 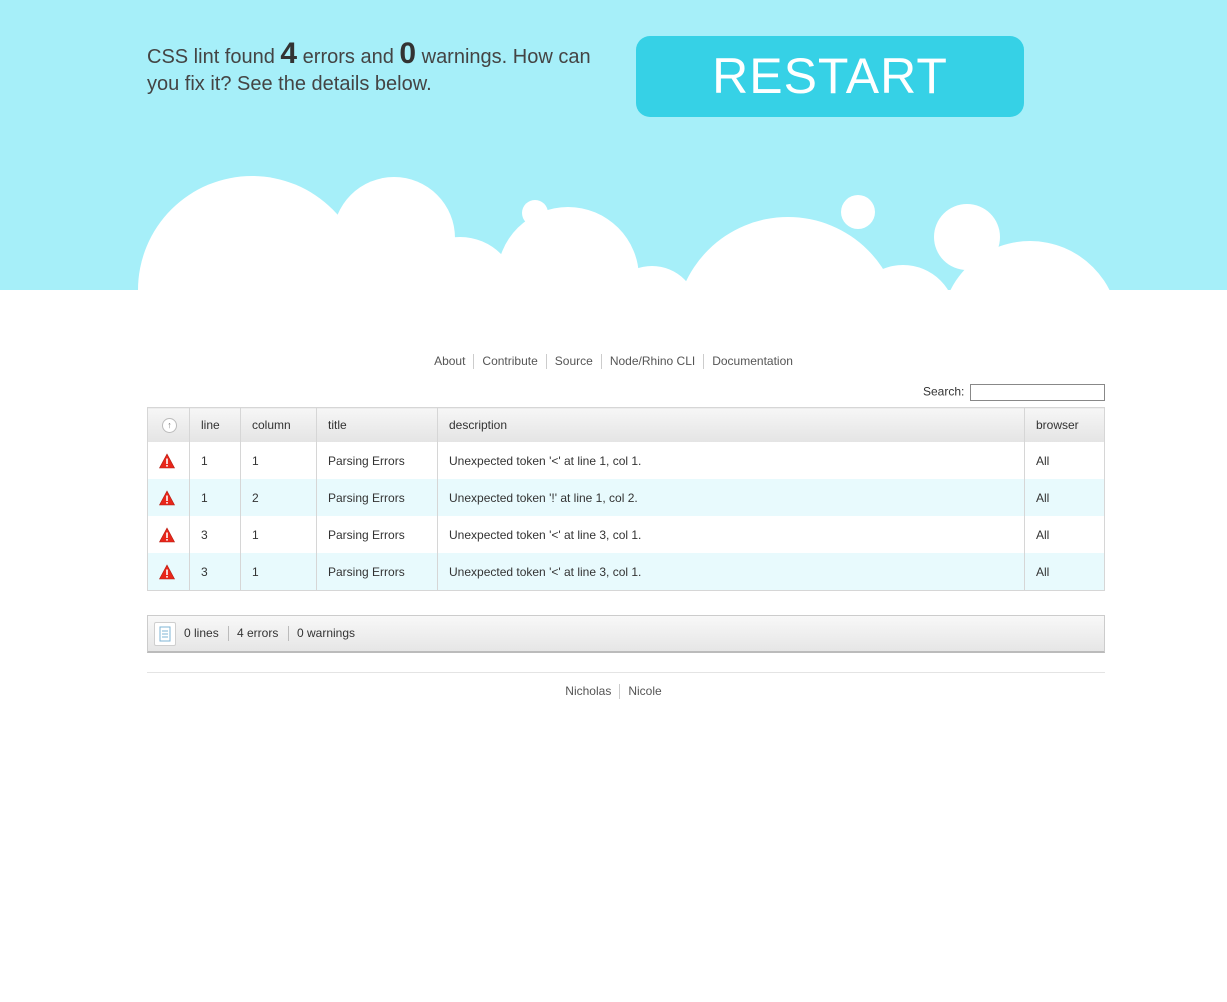 What do you see at coordinates (731, 424) in the screenshot?
I see `header-description: description` at bounding box center [731, 424].